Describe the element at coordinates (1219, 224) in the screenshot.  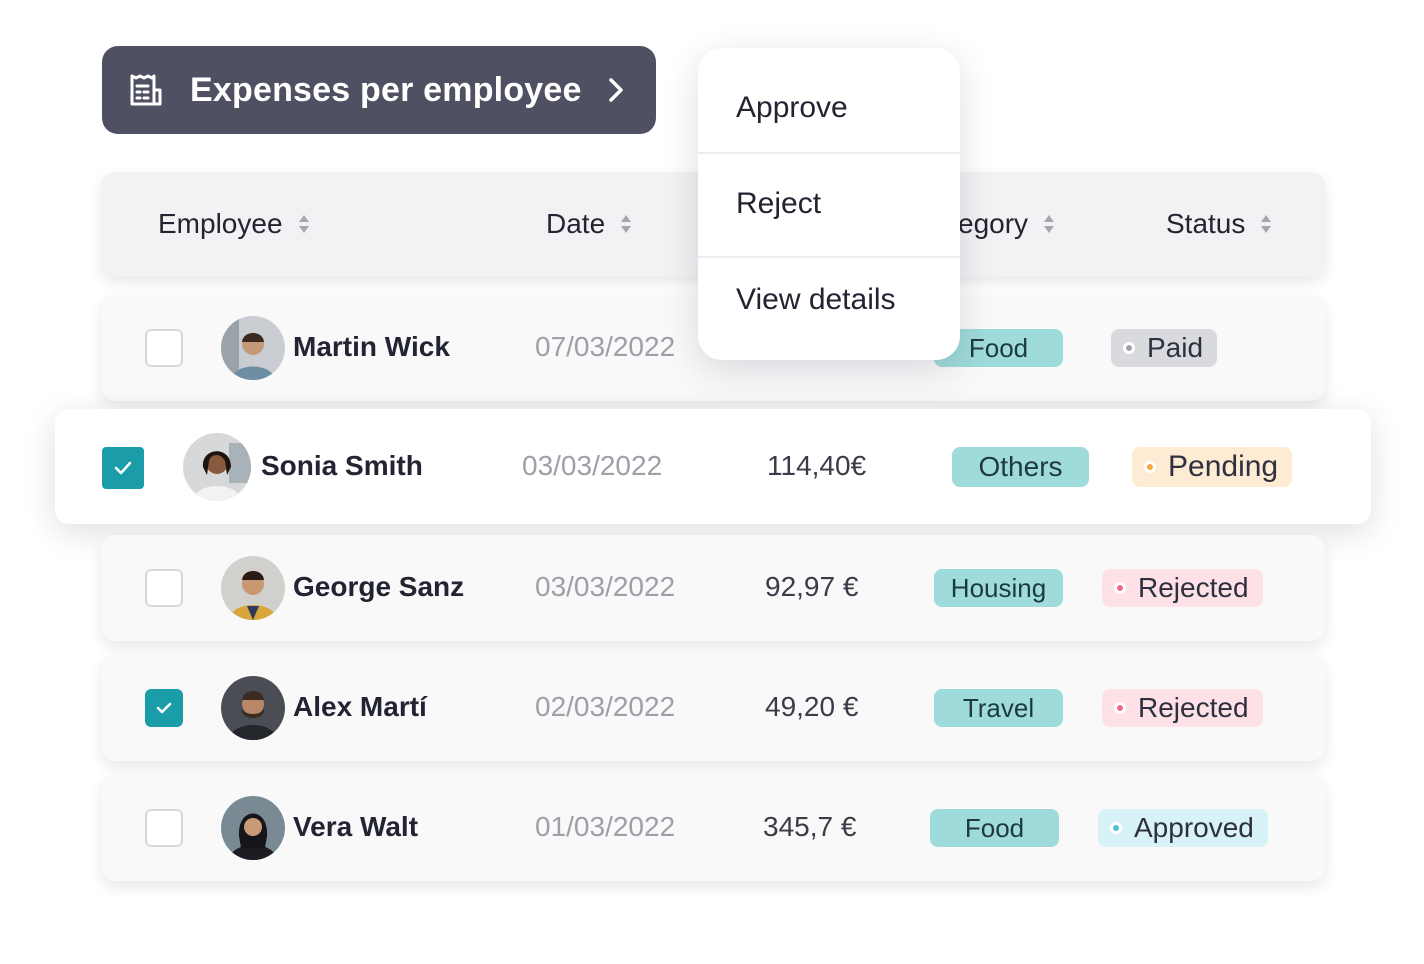
I see `column-header-status: Status` at that location.